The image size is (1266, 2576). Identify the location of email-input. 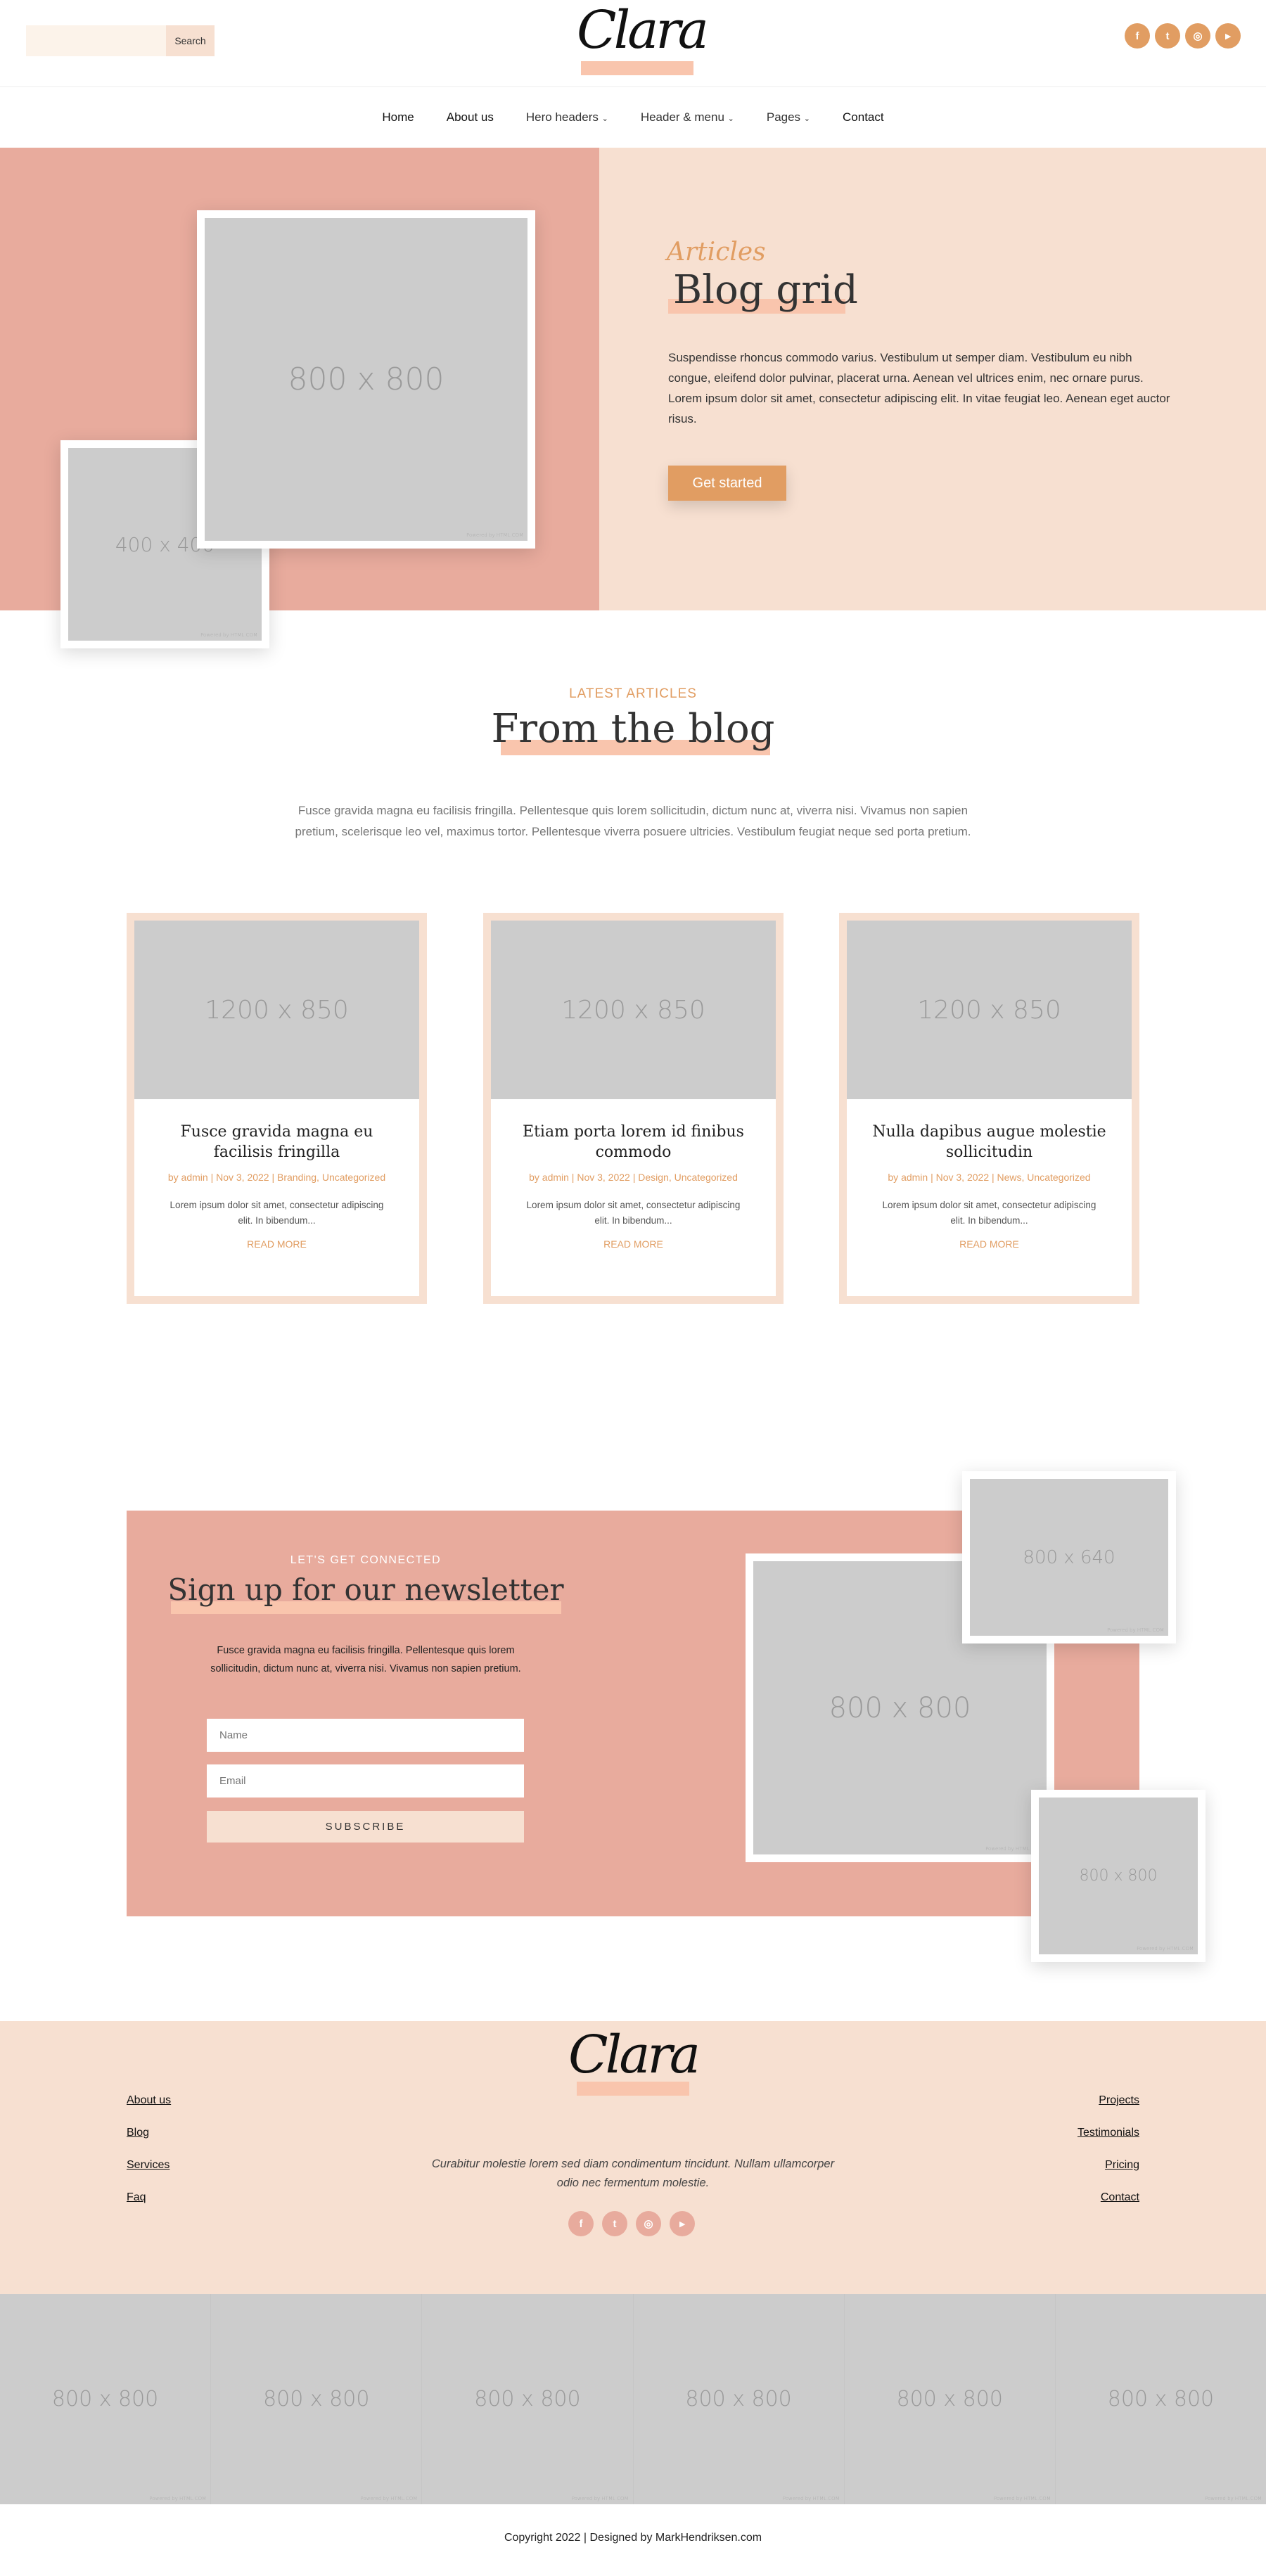
(365, 1781).